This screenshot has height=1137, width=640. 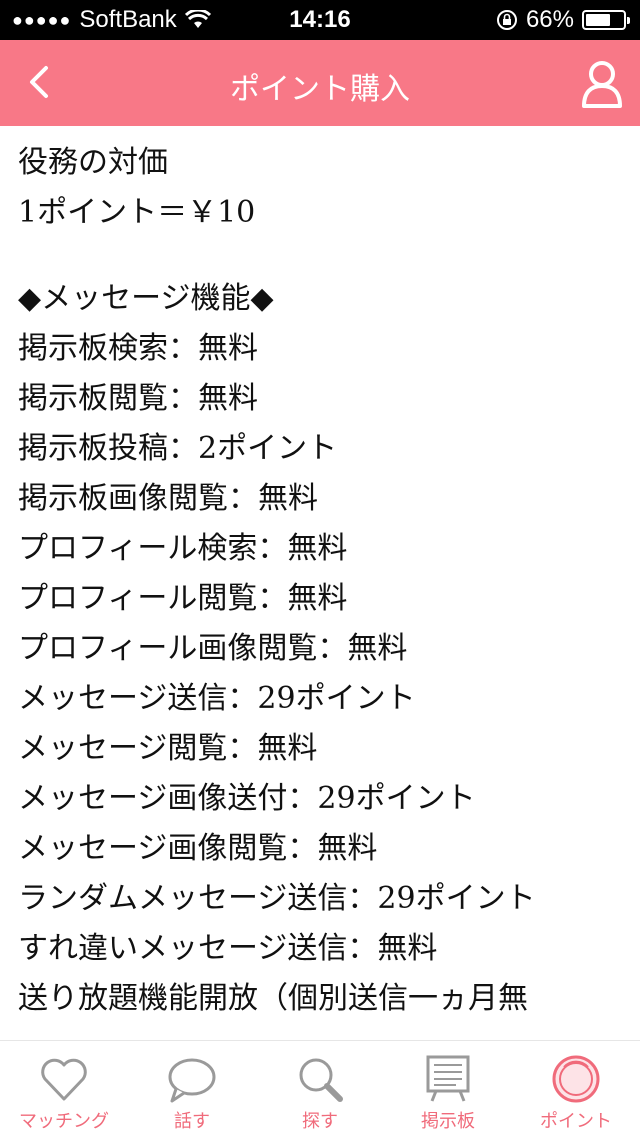 I want to click on content-line: プロフィール画像閲覧：無料, so click(x=213, y=648).